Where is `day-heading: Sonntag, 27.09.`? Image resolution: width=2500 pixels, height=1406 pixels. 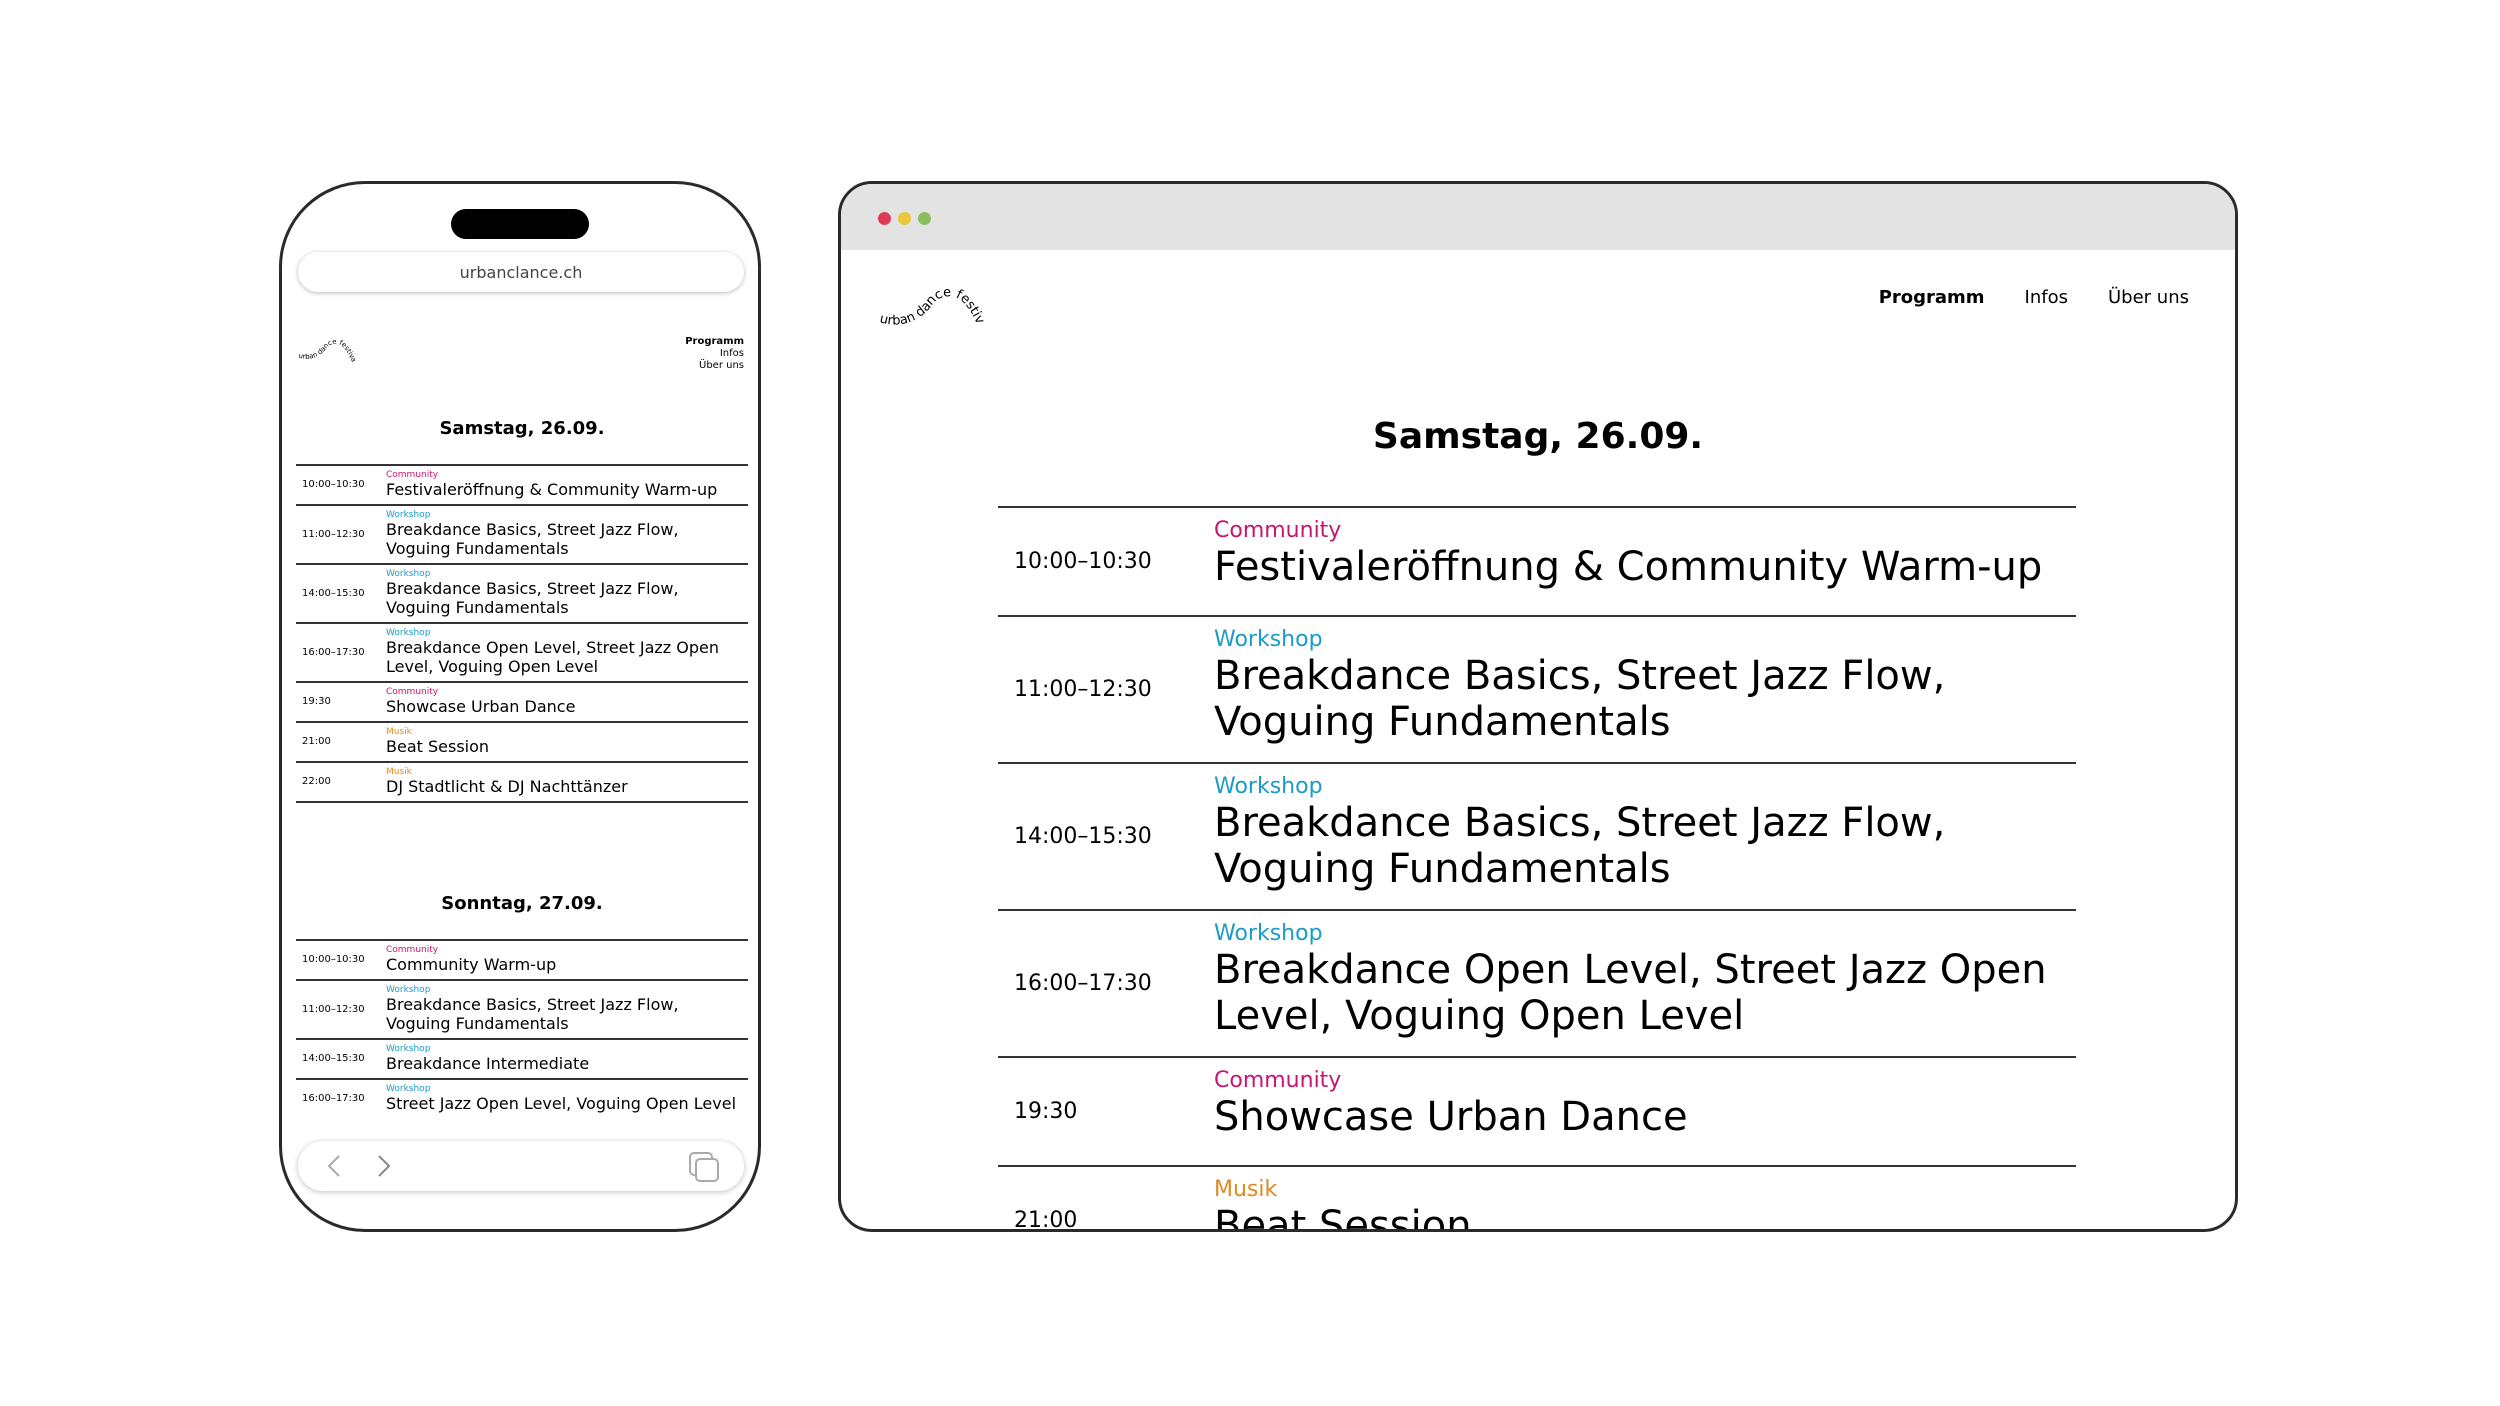 day-heading: Sonntag, 27.09. is located at coordinates (522, 903).